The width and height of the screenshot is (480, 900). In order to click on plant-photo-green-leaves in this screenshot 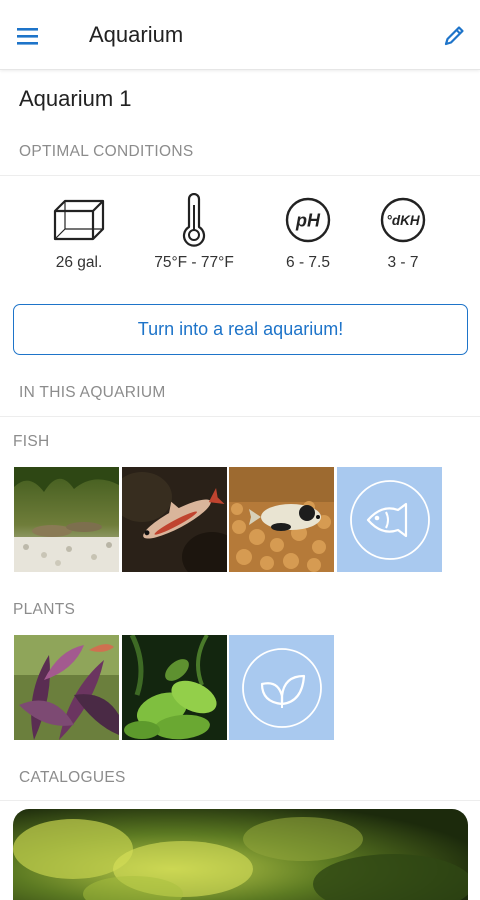, I will do `click(174, 687)`.